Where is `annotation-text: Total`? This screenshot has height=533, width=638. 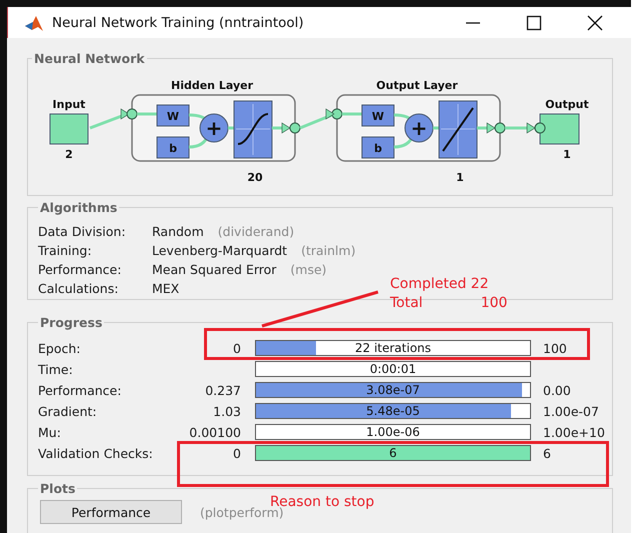 annotation-text: Total is located at coordinates (406, 303).